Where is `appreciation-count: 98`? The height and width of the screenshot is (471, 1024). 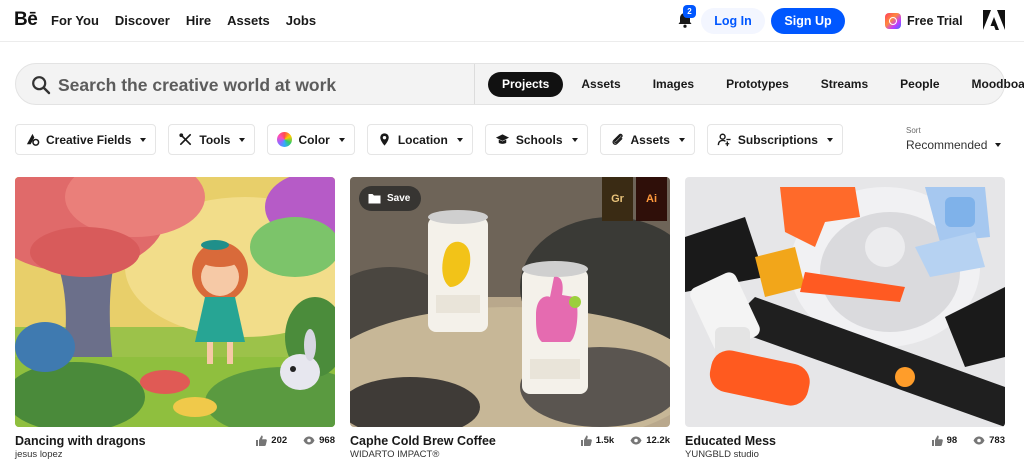
appreciation-count: 98 is located at coordinates (952, 440).